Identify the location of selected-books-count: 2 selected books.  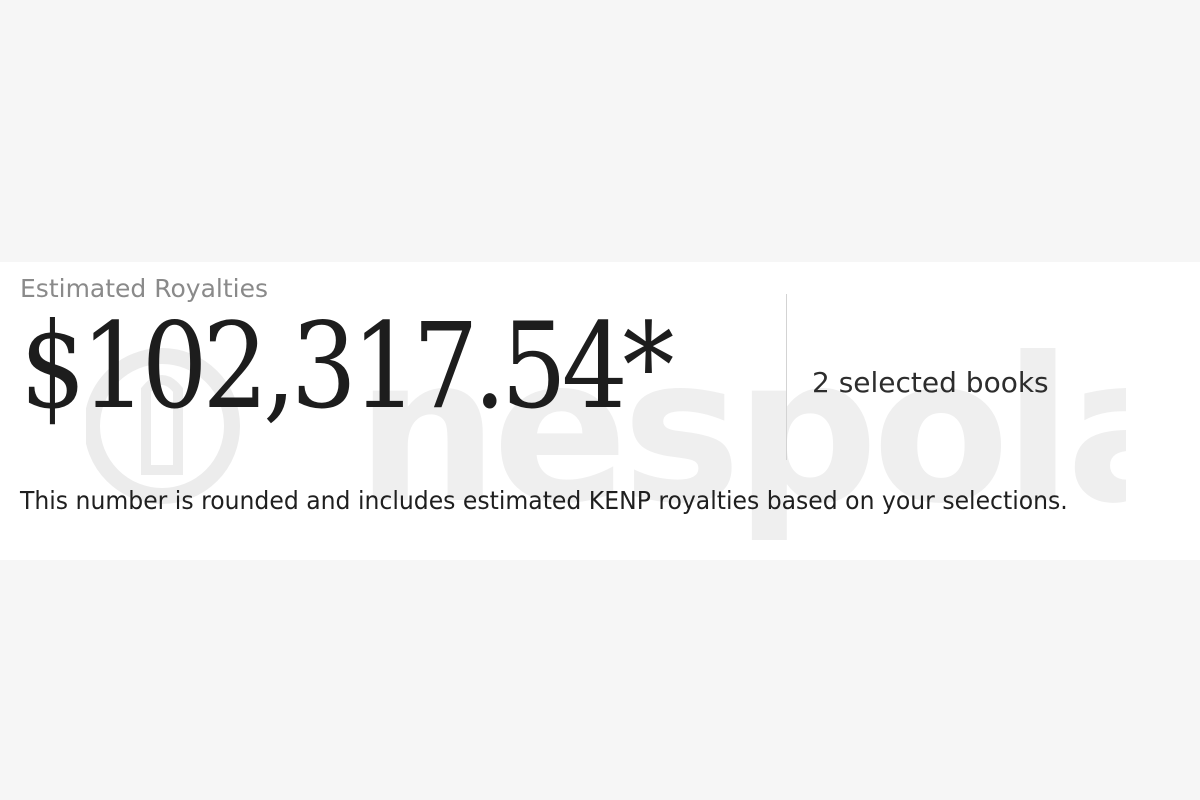
(930, 382).